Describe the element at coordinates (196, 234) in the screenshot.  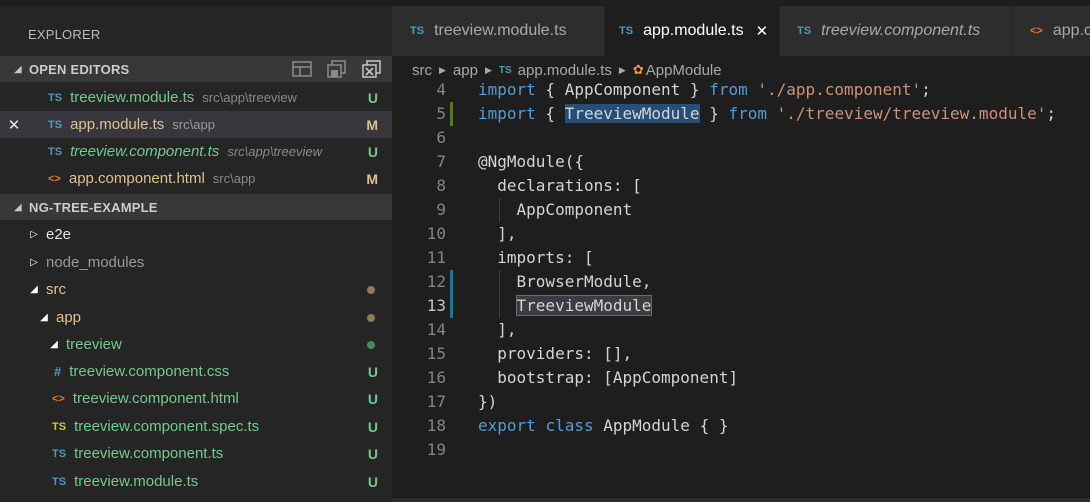
I see `tree-folder-e2e: ▷ e2e` at that location.